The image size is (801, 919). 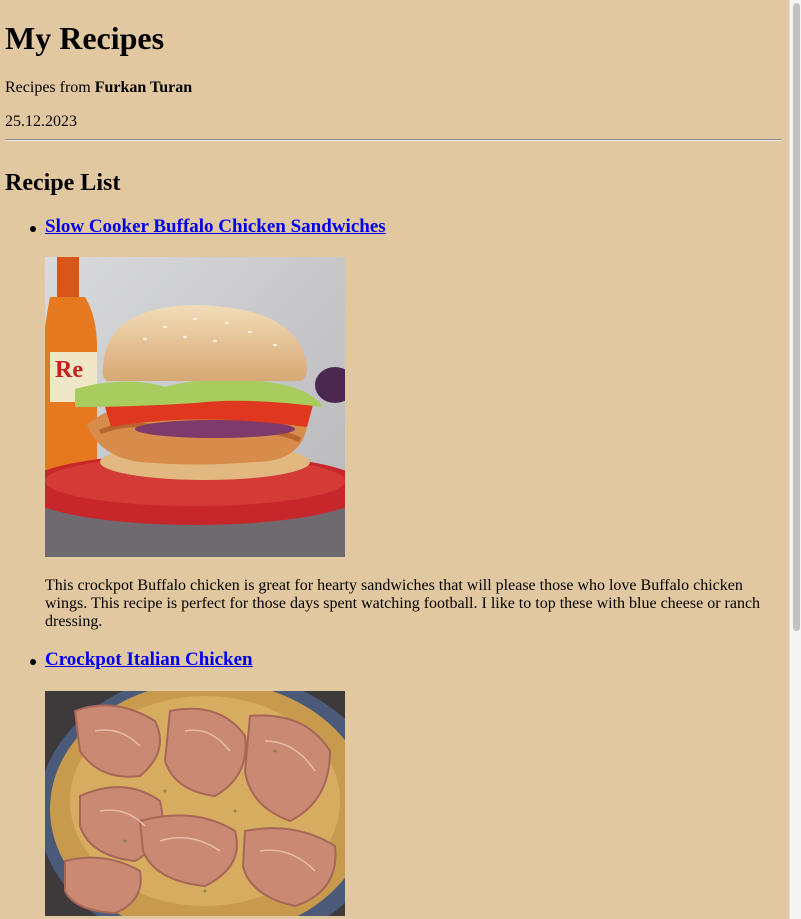 What do you see at coordinates (85, 38) in the screenshot?
I see `page-title: My Recipes` at bounding box center [85, 38].